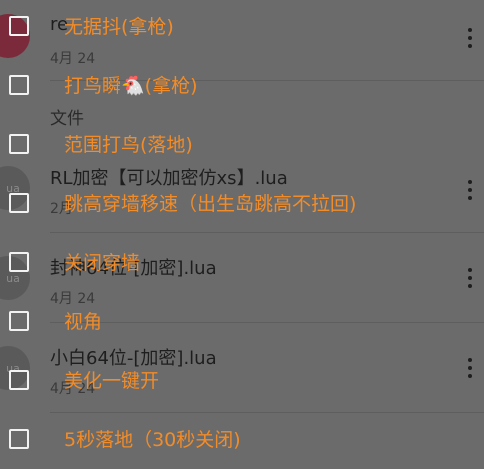 The width and height of the screenshot is (484, 469). What do you see at coordinates (242, 438) in the screenshot?
I see `option-row: 5秒落地（30秒关闭)` at bounding box center [242, 438].